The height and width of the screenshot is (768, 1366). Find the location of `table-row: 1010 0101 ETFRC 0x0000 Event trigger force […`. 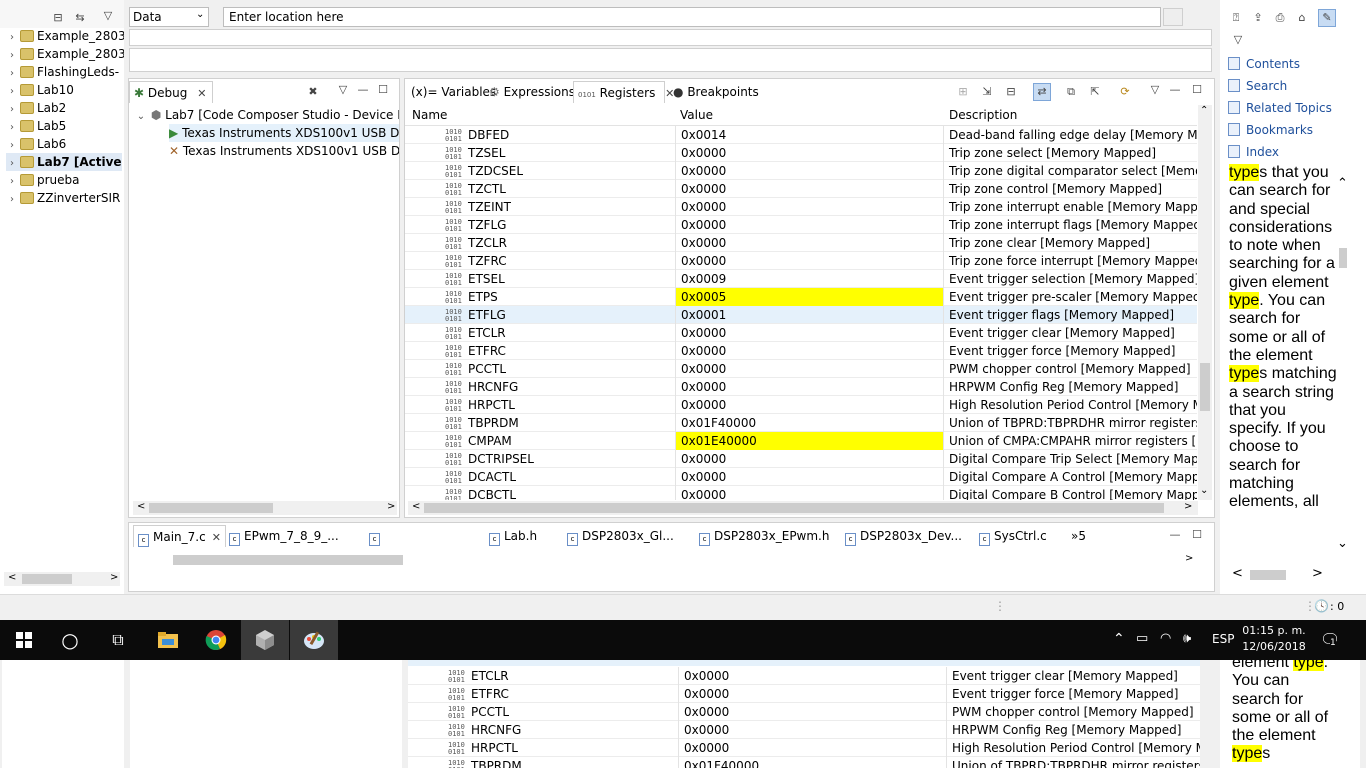

table-row: 1010 0101 ETFRC 0x0000 Event trigger force [… is located at coordinates (801, 351).